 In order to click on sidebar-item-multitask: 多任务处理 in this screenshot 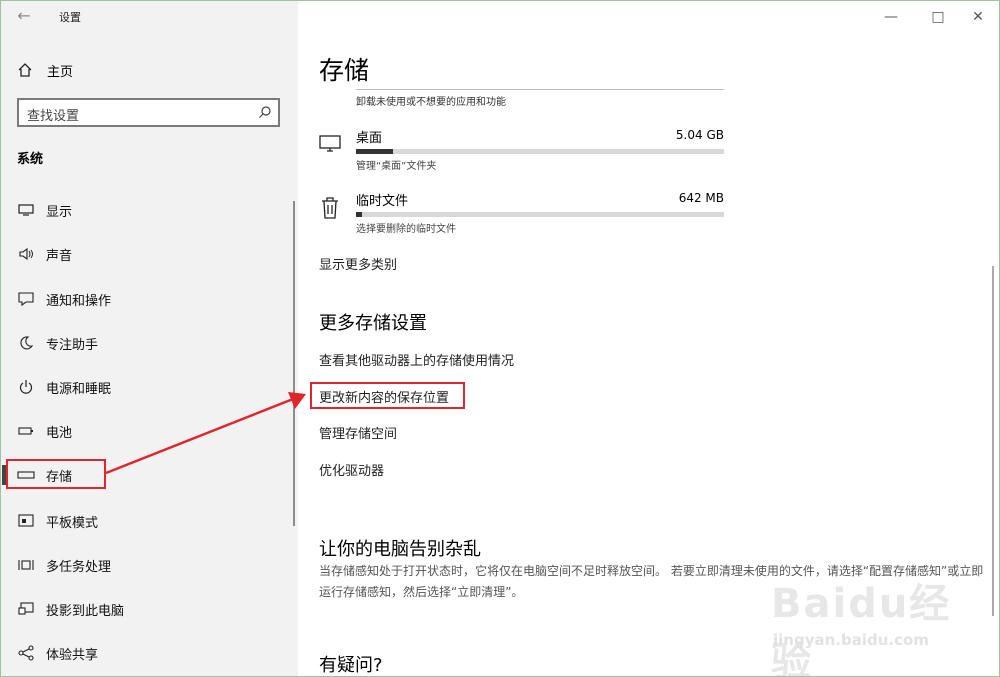, I will do `click(146, 565)`.